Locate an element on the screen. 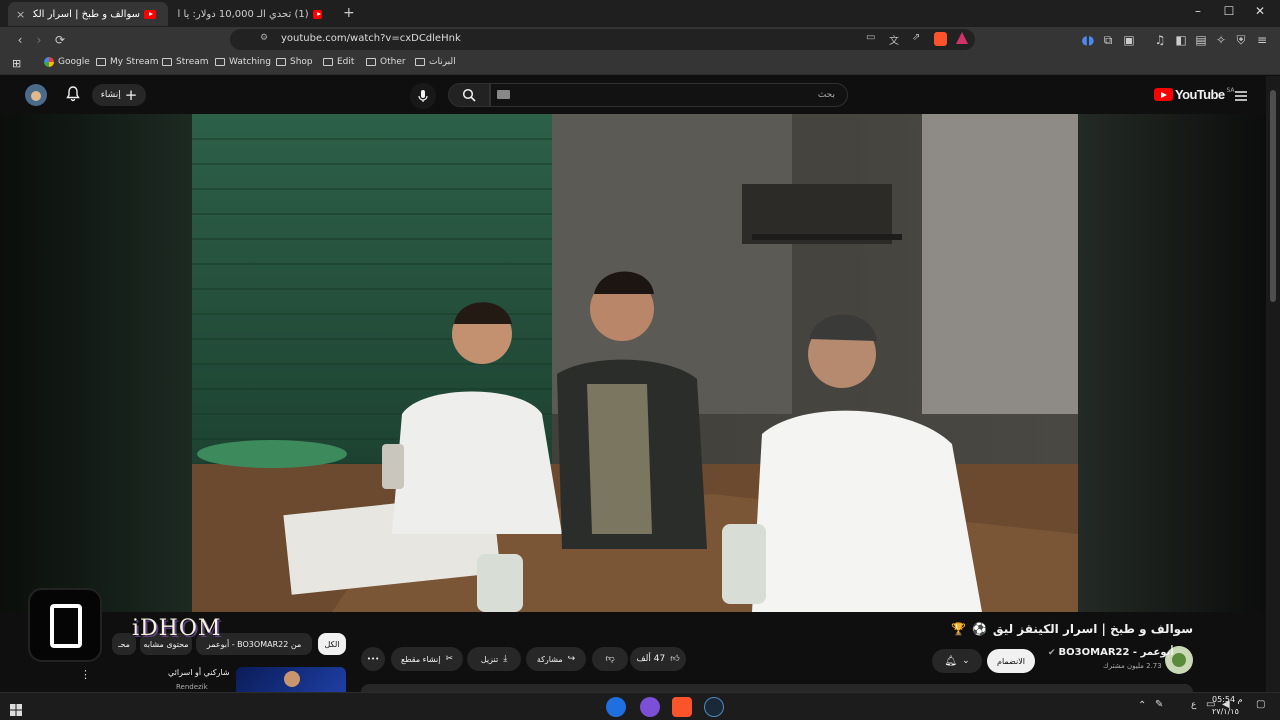 The width and height of the screenshot is (1280, 720). search-button is located at coordinates (469, 95).